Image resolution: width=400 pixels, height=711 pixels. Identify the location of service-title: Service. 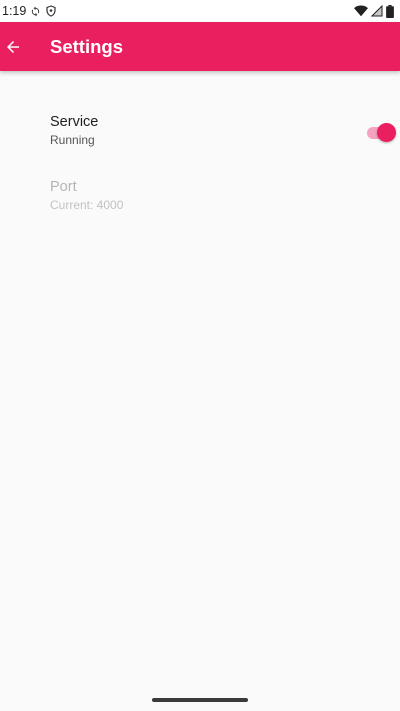
(74, 122).